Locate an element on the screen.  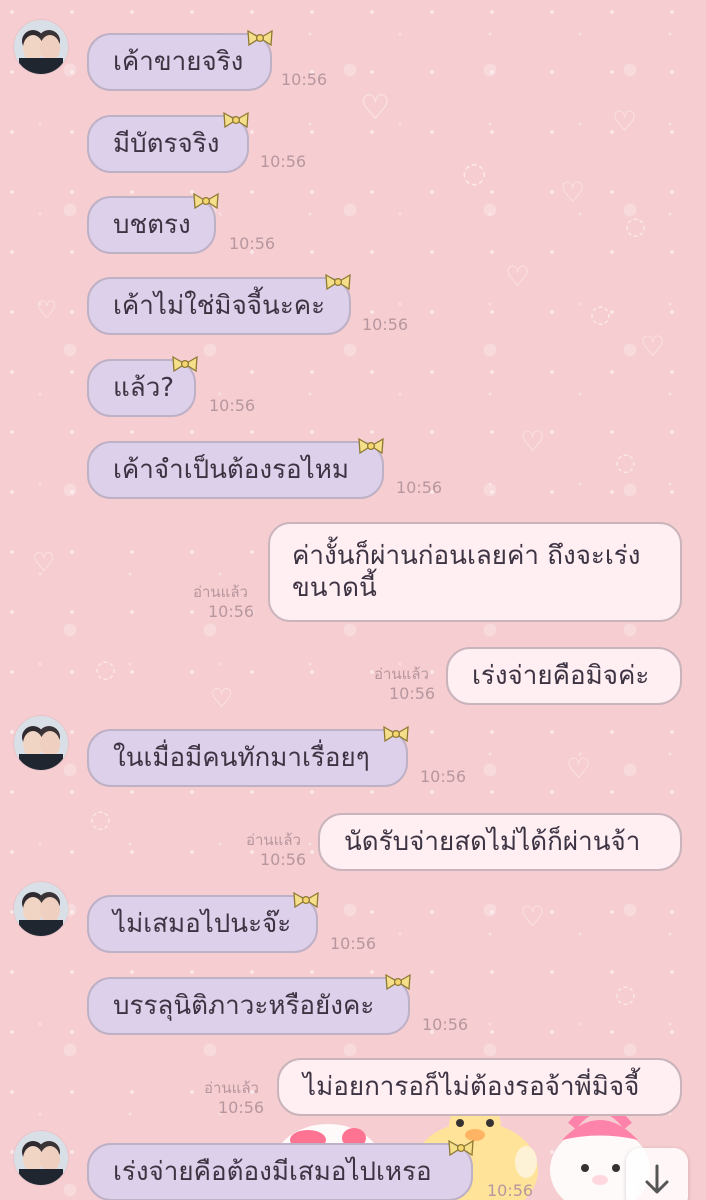
outgoing-message: เร่งจ่ายคือมิจค่ะ is located at coordinates (564, 676).